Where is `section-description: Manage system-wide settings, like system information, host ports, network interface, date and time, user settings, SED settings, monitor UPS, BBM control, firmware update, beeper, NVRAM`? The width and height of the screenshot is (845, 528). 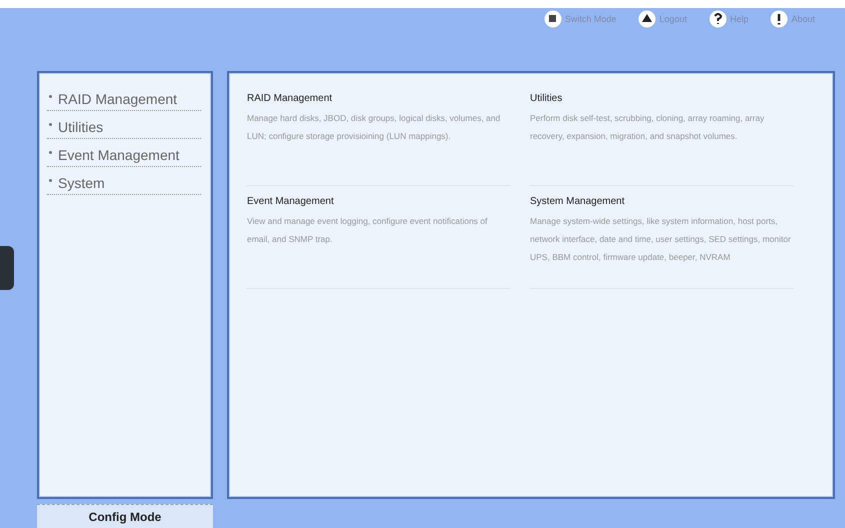
section-description: Manage system-wide settings, like system information, host ports, network interface, date and time, user settings, SED settings, monitor UPS, BBM control, firmware update, beeper, NVRAM is located at coordinates (661, 239).